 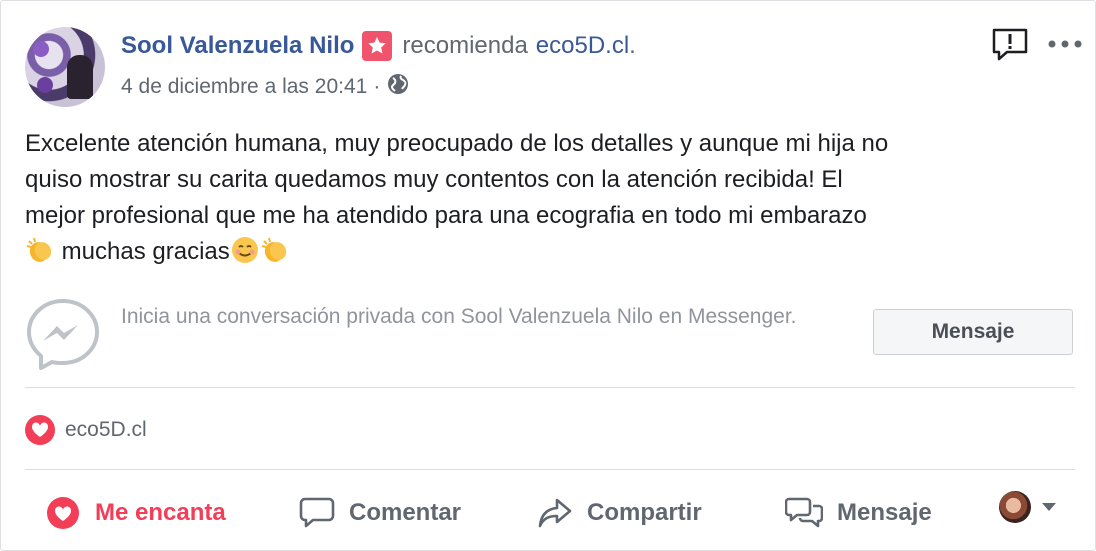 I want to click on header-period: ., so click(x=632, y=45).